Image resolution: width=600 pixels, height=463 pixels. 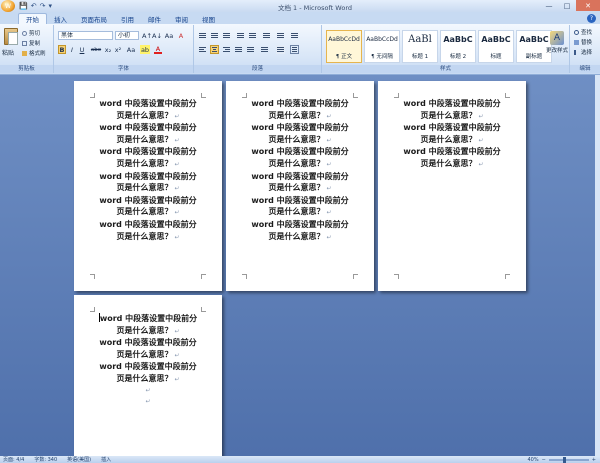 What do you see at coordinates (458, 46) in the screenshot?
I see `style-heading-2: AaBbC 标题 2` at bounding box center [458, 46].